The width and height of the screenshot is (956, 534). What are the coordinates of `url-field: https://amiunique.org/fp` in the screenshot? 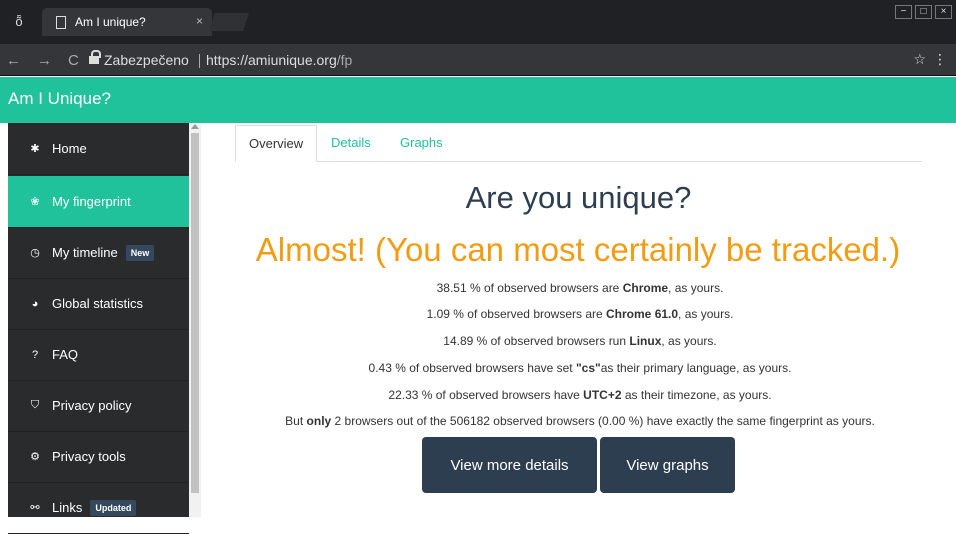 It's located at (279, 60).